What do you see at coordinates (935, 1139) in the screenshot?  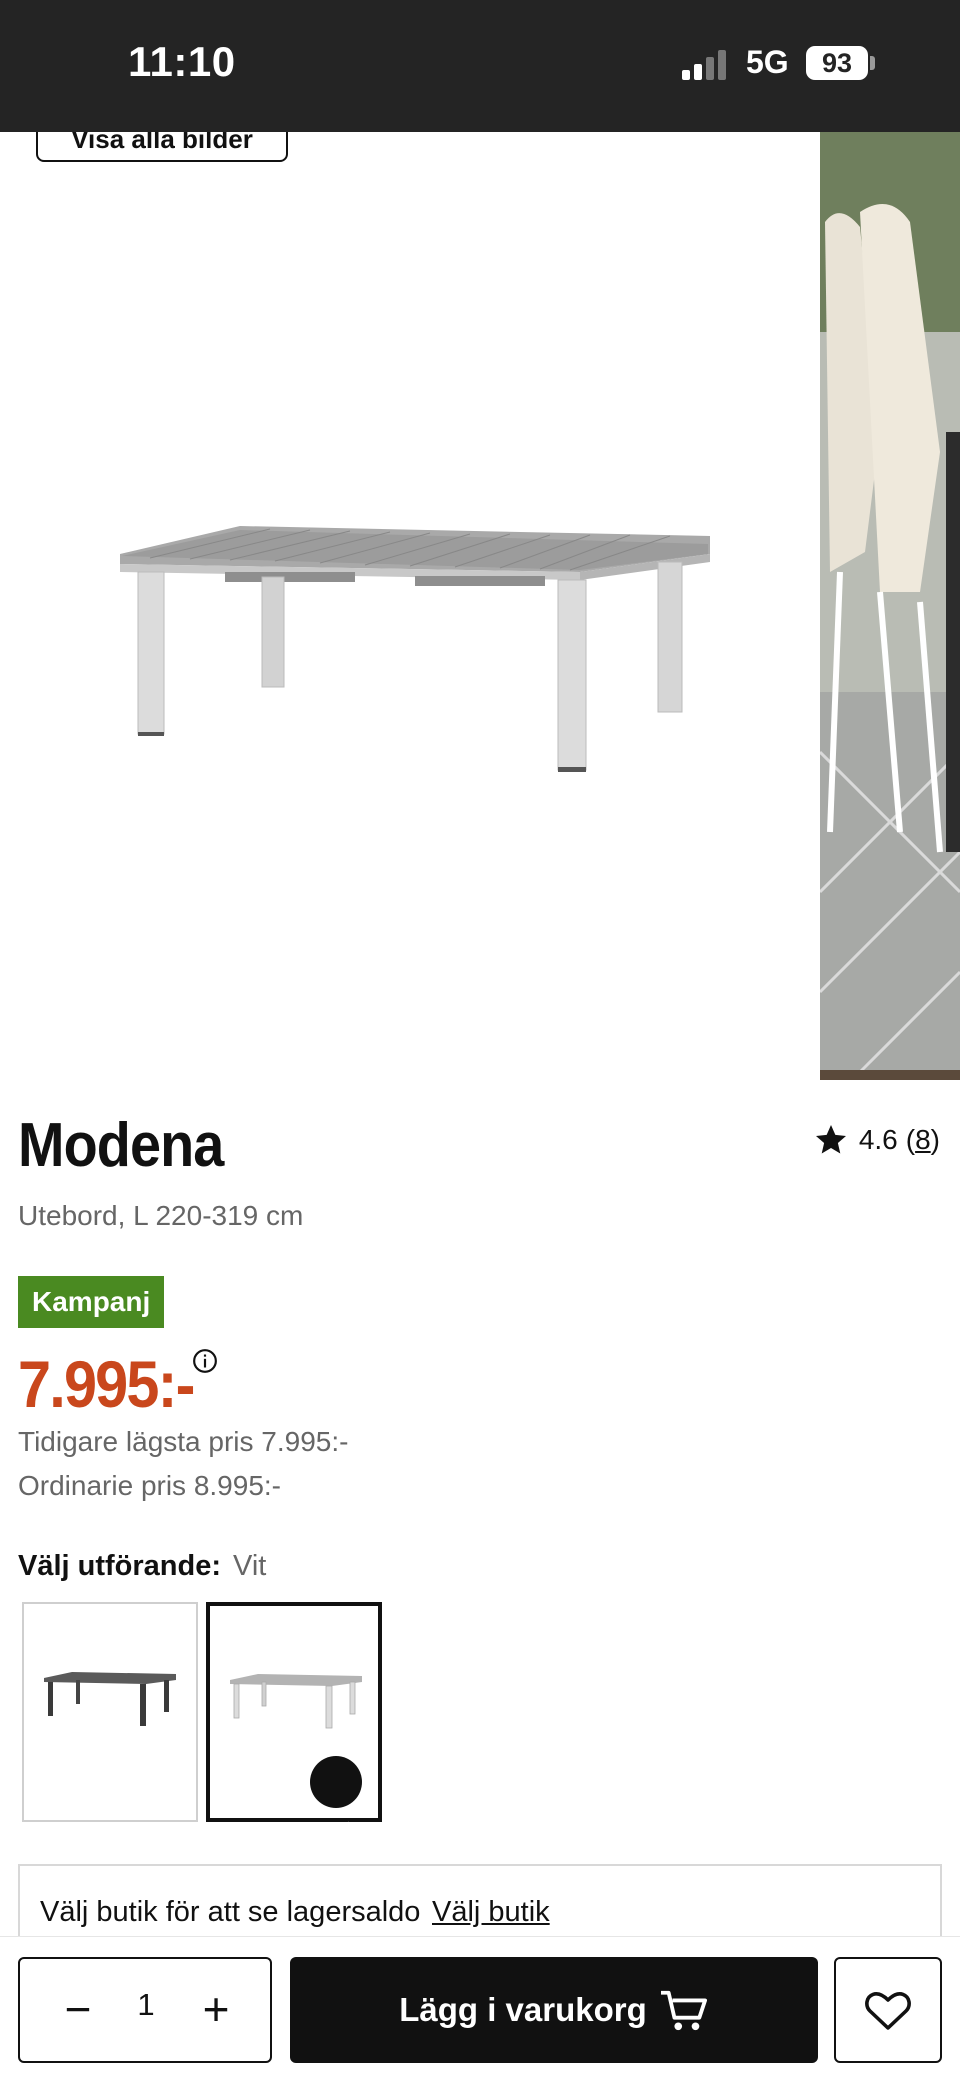 I see `rating-paren-close: )` at bounding box center [935, 1139].